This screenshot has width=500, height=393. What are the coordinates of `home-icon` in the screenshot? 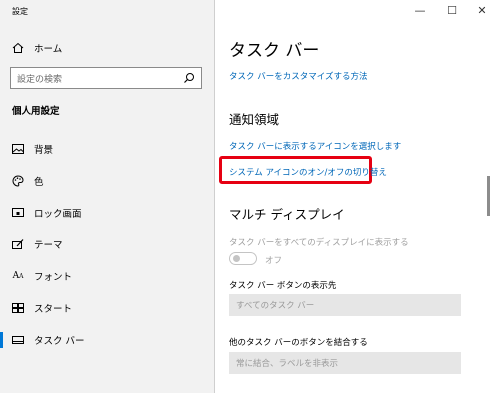 It's located at (18, 47).